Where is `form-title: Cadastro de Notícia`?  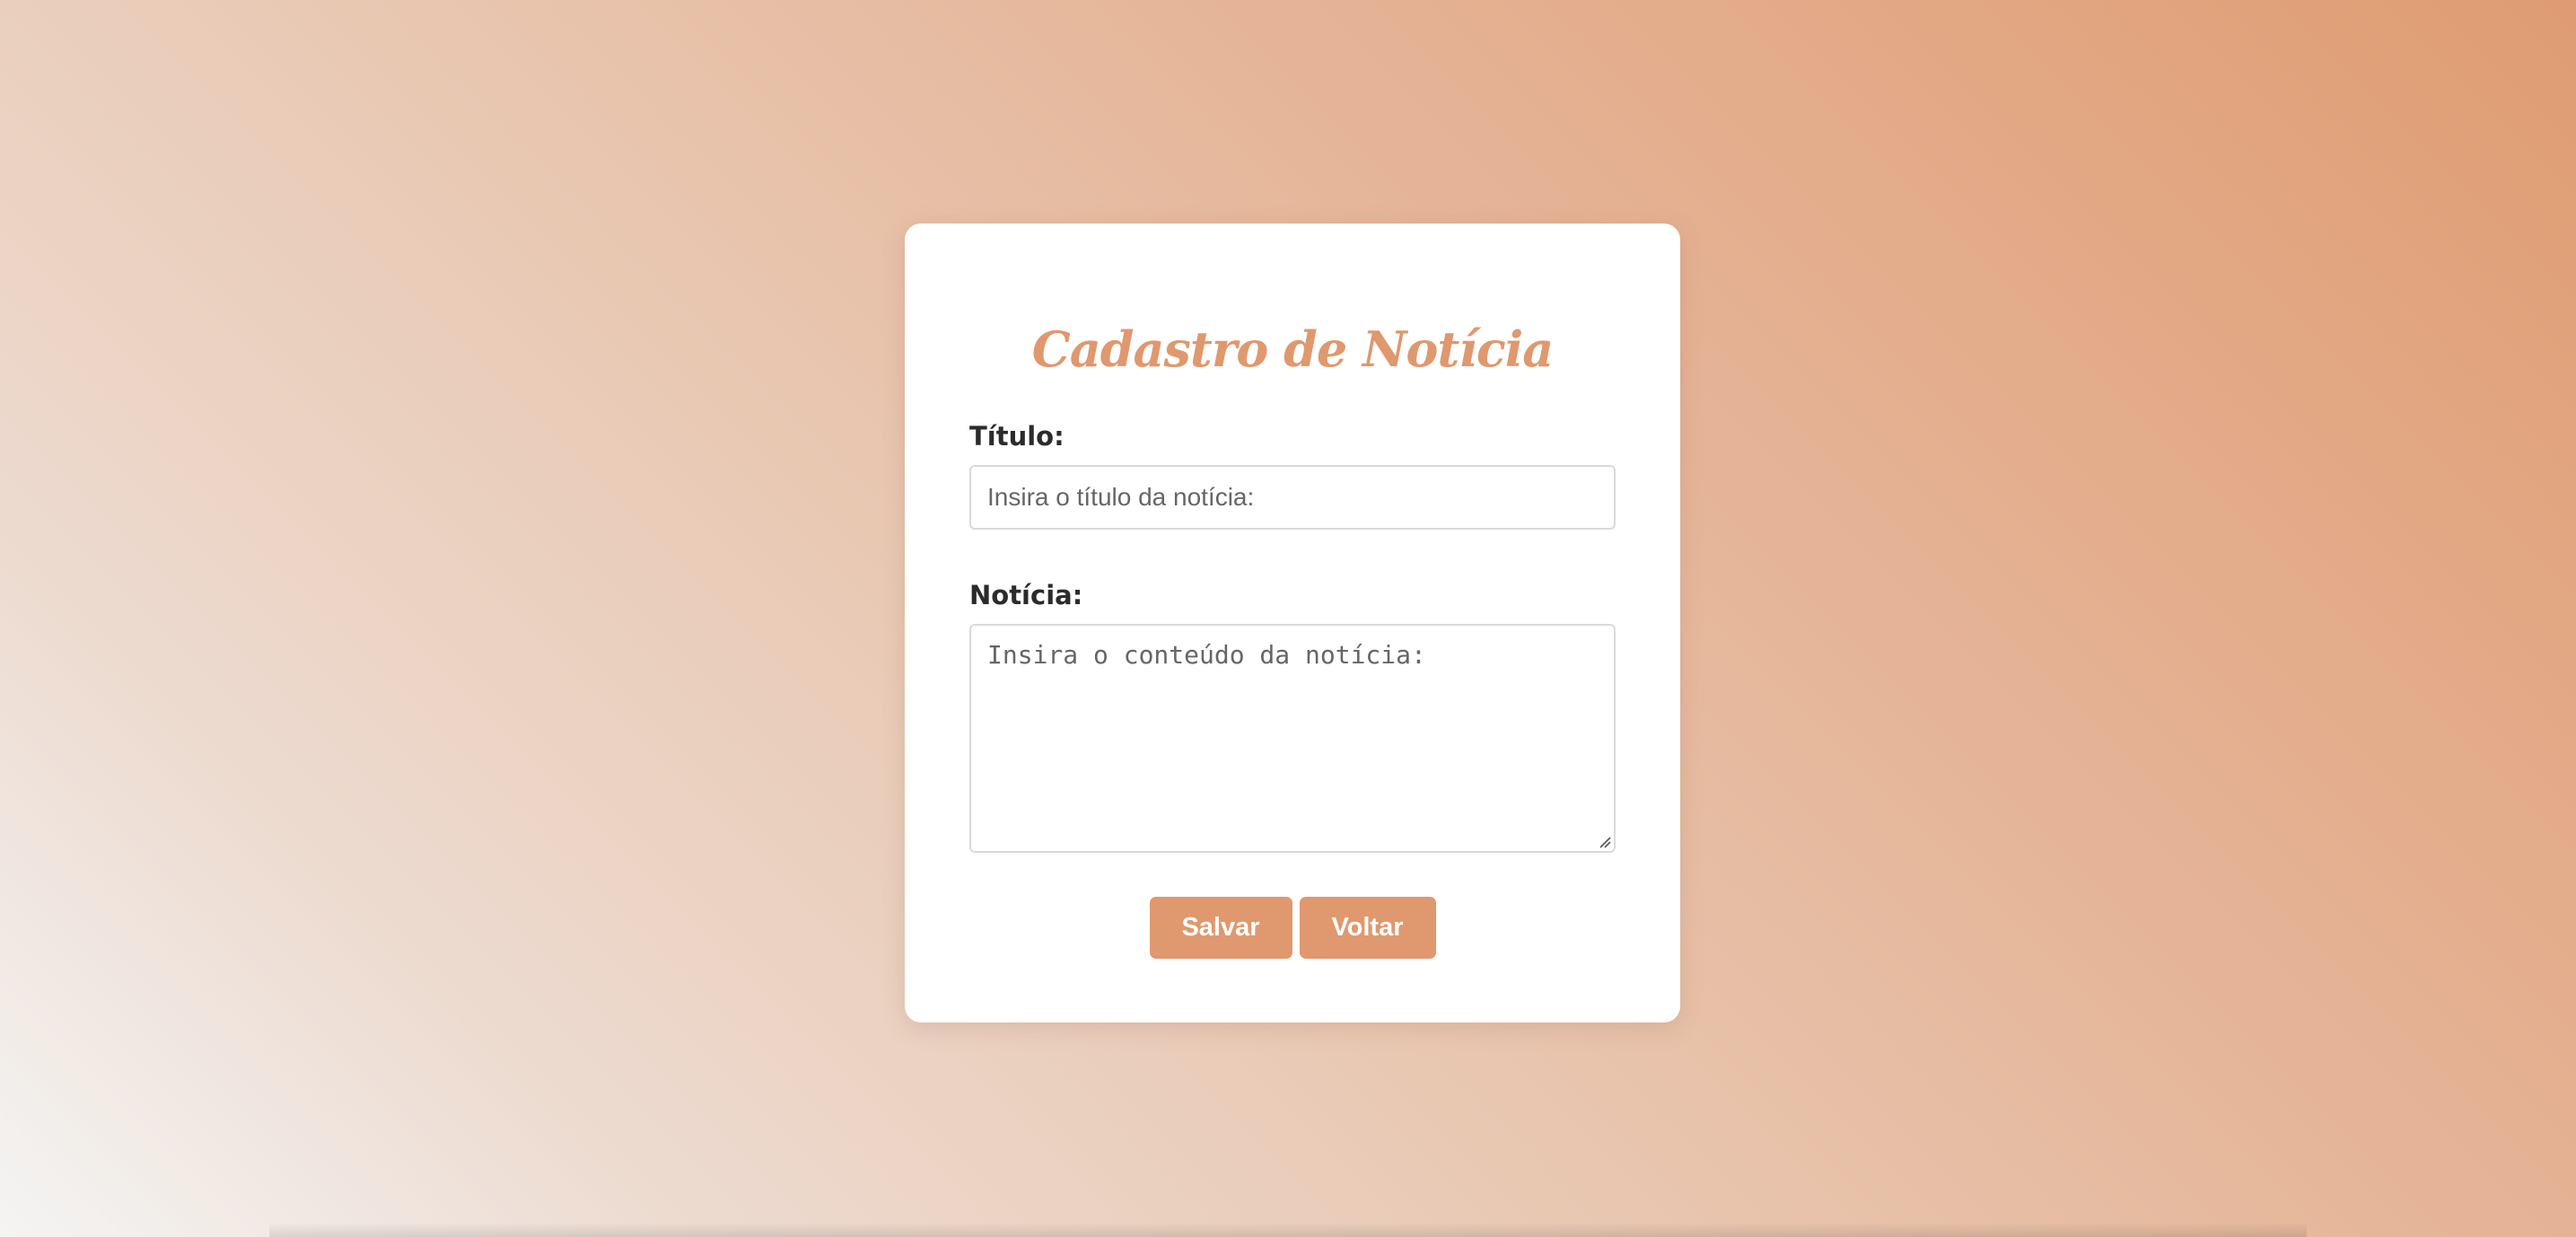 form-title: Cadastro de Notícia is located at coordinates (1292, 349).